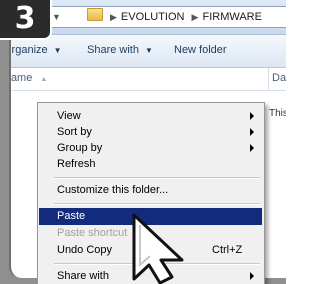 This screenshot has width=320, height=284. I want to click on step-badge: 3, so click(26, 20).